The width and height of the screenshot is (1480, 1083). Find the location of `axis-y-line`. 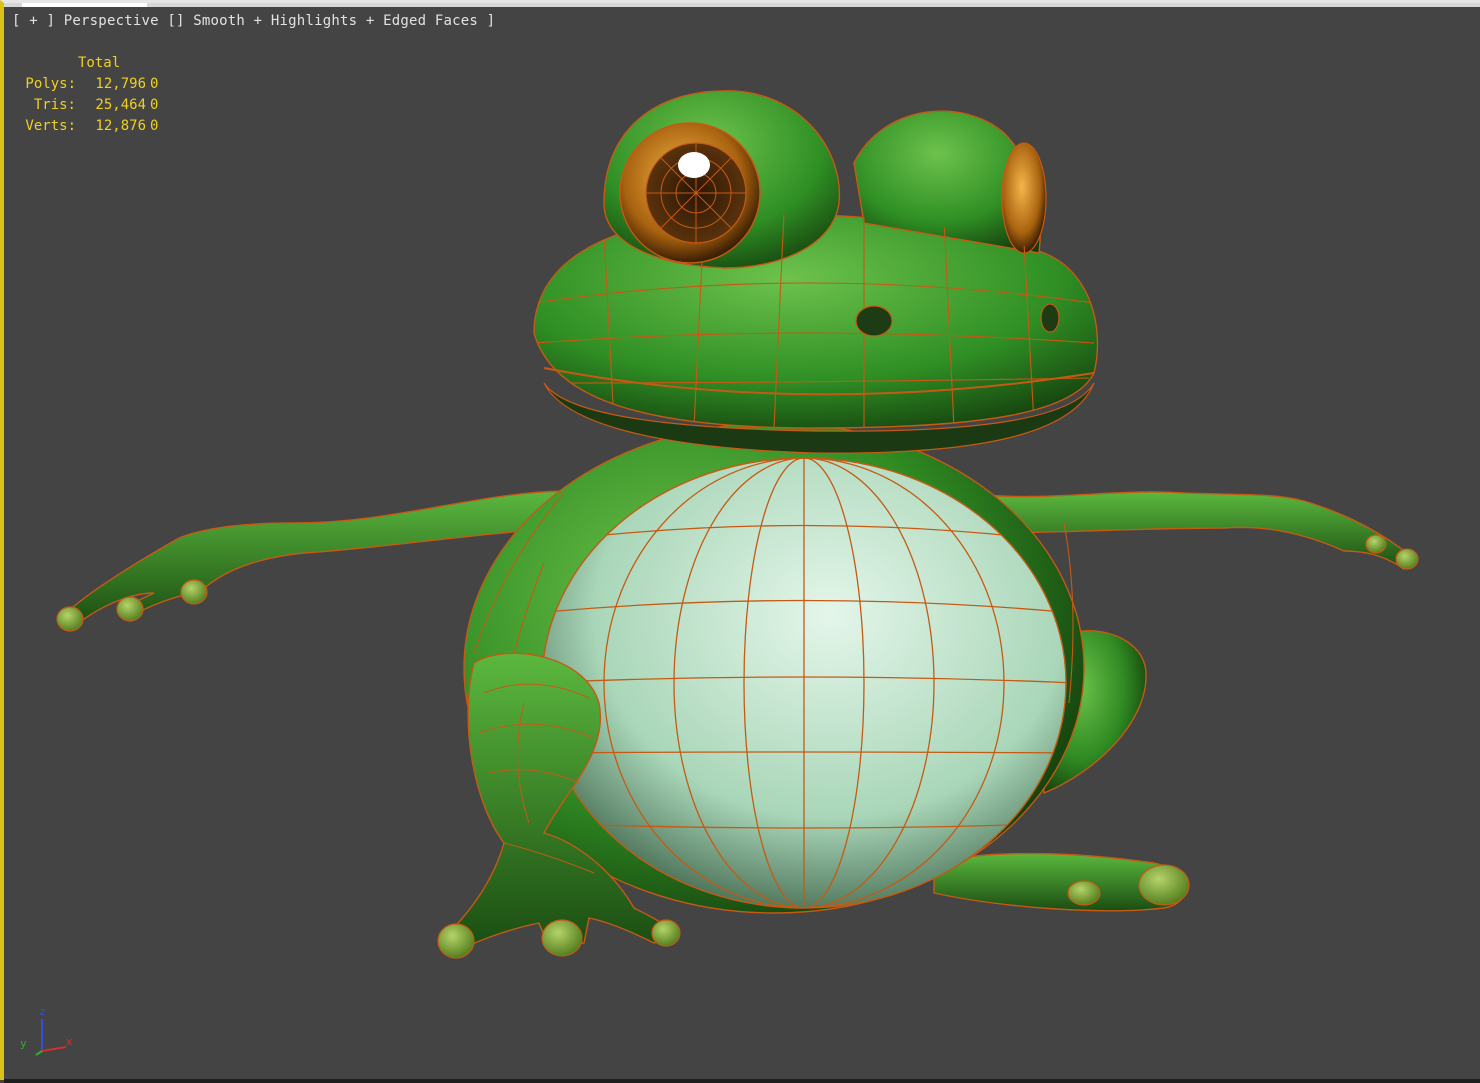

axis-y-line is located at coordinates (39, 1053).